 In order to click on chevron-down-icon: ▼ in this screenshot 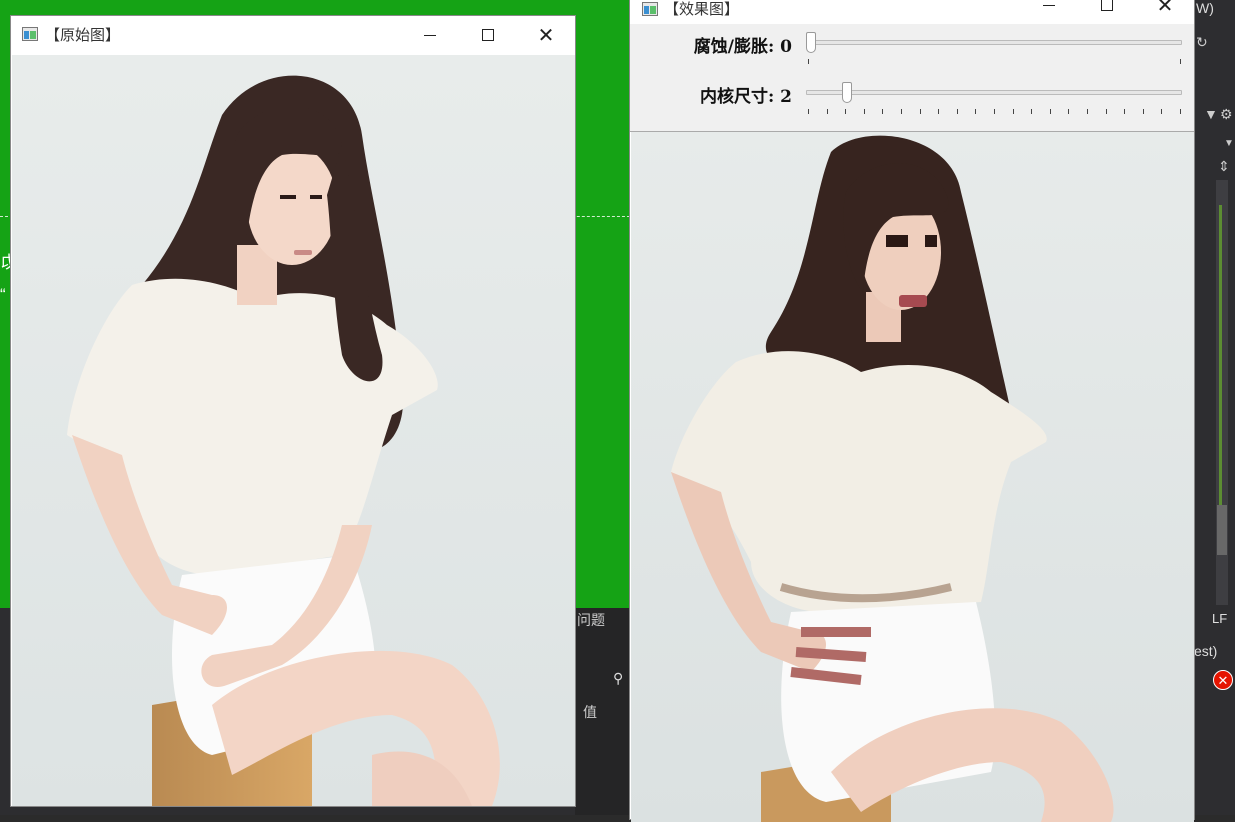, I will do `click(1229, 143)`.